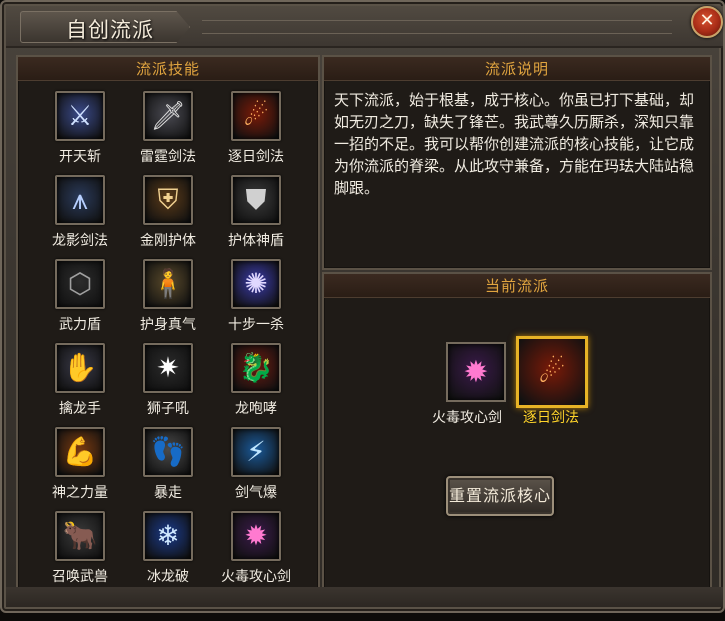  I want to click on skill-item: ⛊ 护体神盾, so click(255, 216).